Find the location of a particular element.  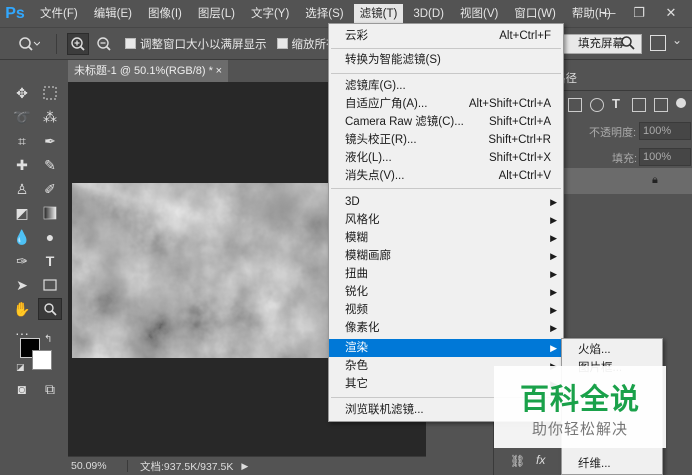

close-button: ✕ is located at coordinates (671, 13).